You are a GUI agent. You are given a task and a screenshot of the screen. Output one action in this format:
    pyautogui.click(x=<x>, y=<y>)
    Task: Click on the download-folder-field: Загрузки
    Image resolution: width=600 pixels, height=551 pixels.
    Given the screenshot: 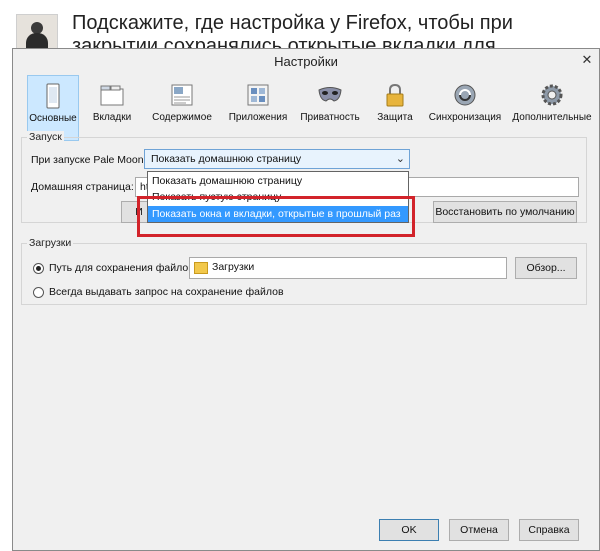 What is the action you would take?
    pyautogui.click(x=348, y=268)
    